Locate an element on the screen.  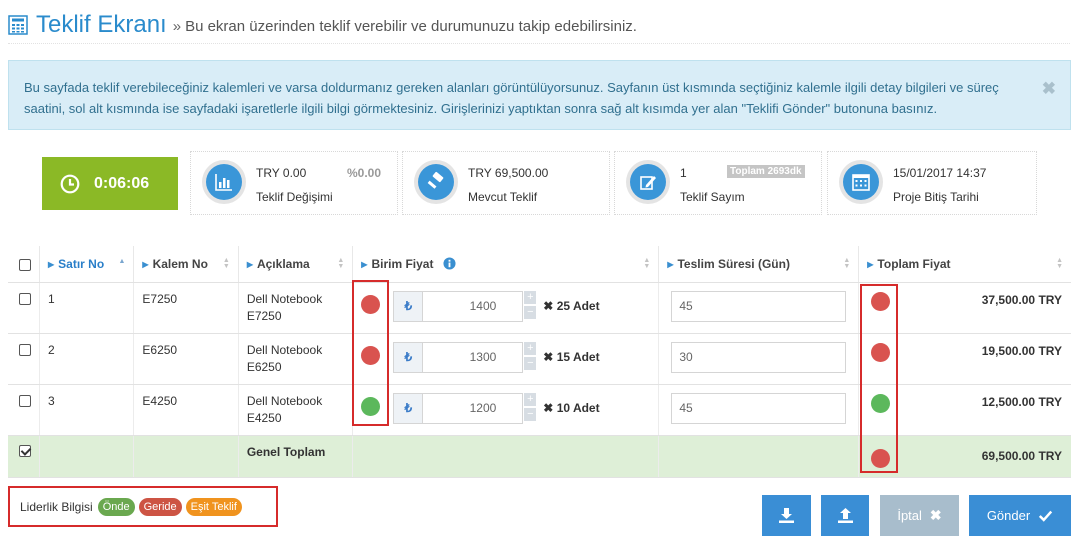
highlight-box-unit-price-status is located at coordinates (370, 353).